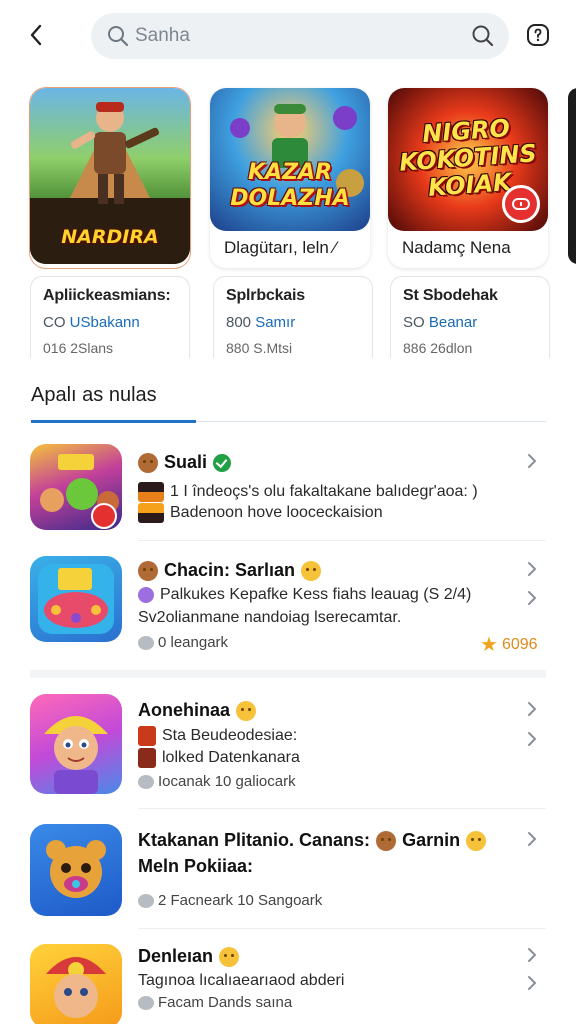 The image size is (576, 1024). Describe the element at coordinates (219, 758) in the screenshot. I see `app-line: lolked Datenkanara` at that location.